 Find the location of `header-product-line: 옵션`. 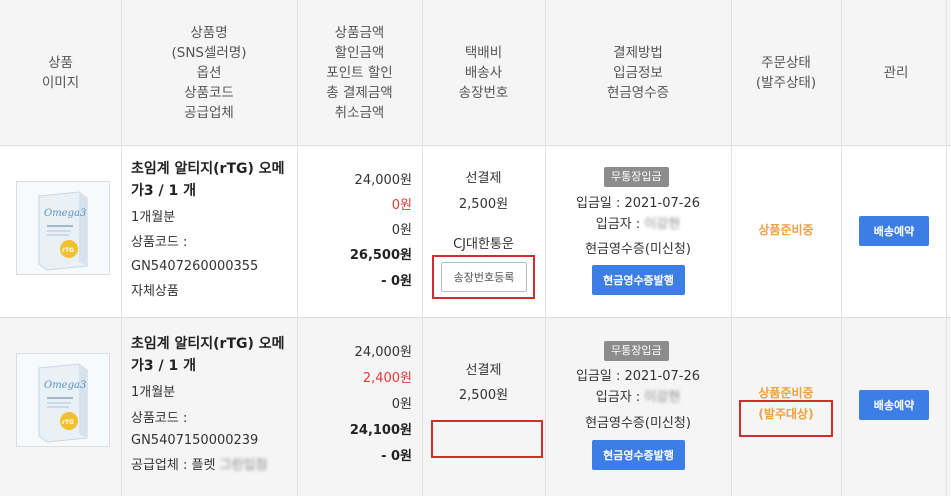

header-product-line: 옵션 is located at coordinates (209, 72).